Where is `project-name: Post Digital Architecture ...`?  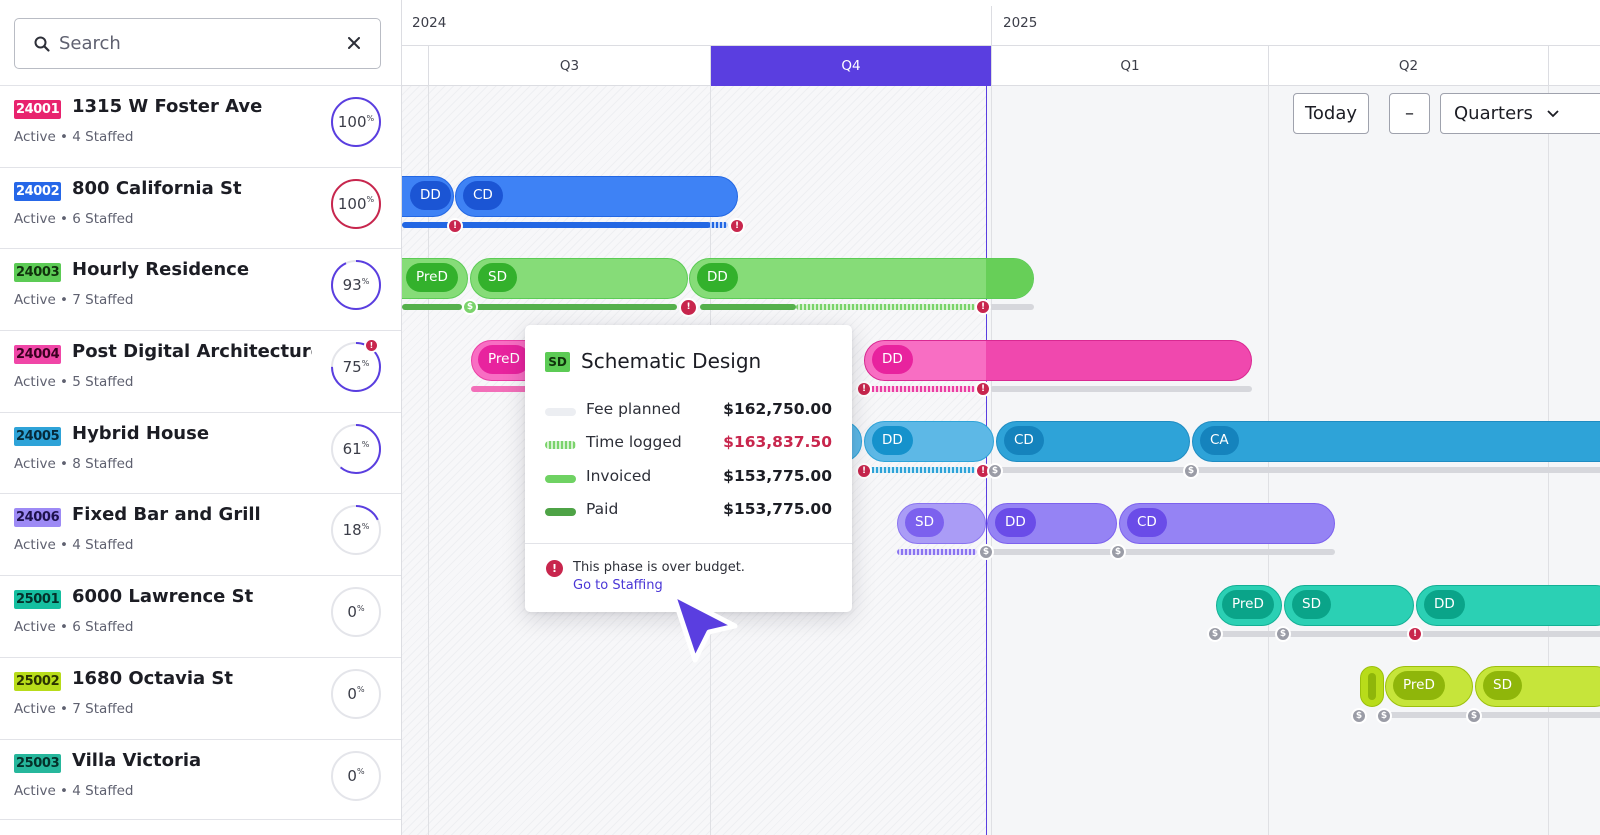 project-name: Post Digital Architecture ... is located at coordinates (192, 352).